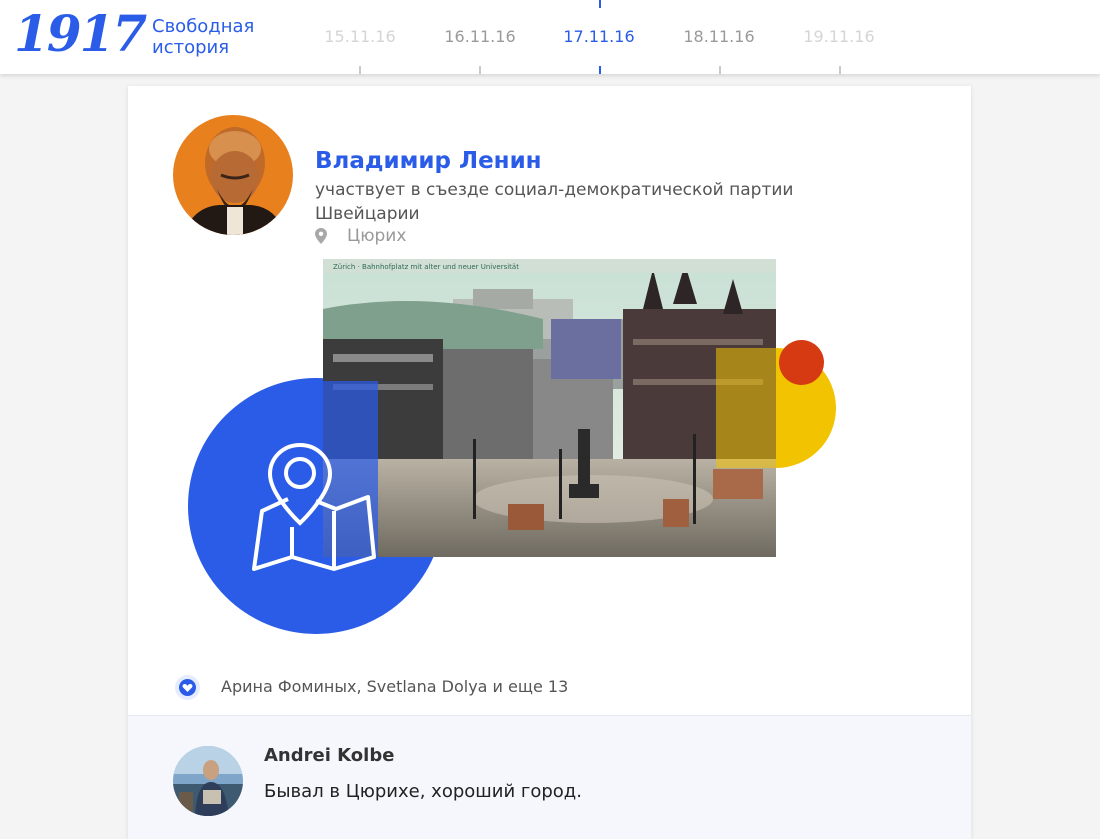  What do you see at coordinates (321, 238) in the screenshot?
I see `location-pin-icon` at bounding box center [321, 238].